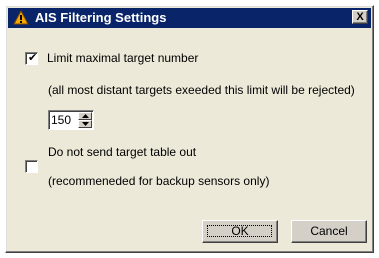 Image resolution: width=379 pixels, height=258 pixels. Describe the element at coordinates (64, 120) in the screenshot. I see `max-targets-input` at that location.